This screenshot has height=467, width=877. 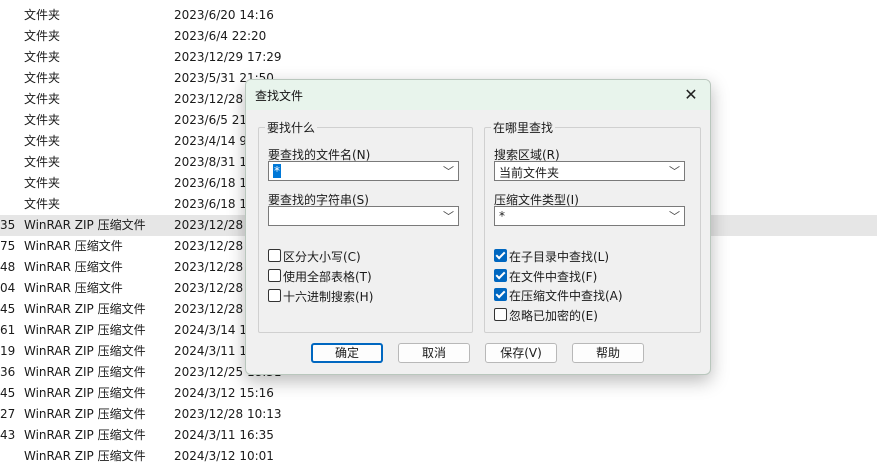 What do you see at coordinates (224, 435) in the screenshot?
I see `file-date: 2024/3/11 16:35` at bounding box center [224, 435].